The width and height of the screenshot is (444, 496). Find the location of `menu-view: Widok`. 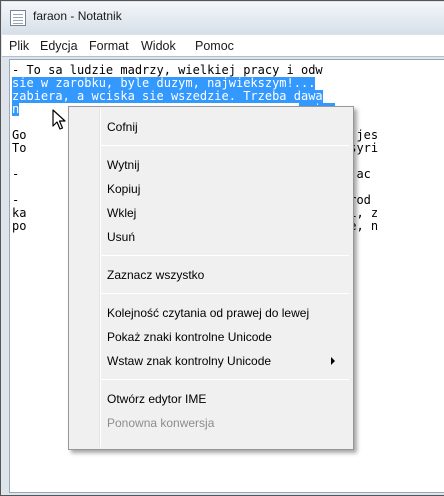

menu-view: Widok is located at coordinates (158, 46).